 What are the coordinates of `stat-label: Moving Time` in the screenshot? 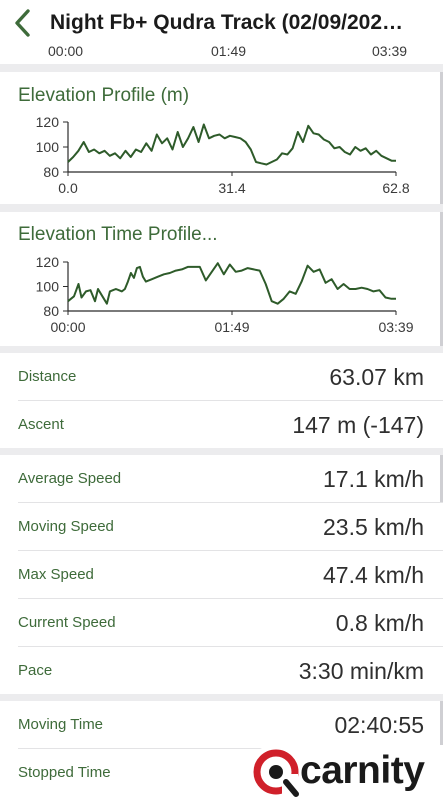 It's located at (61, 724).